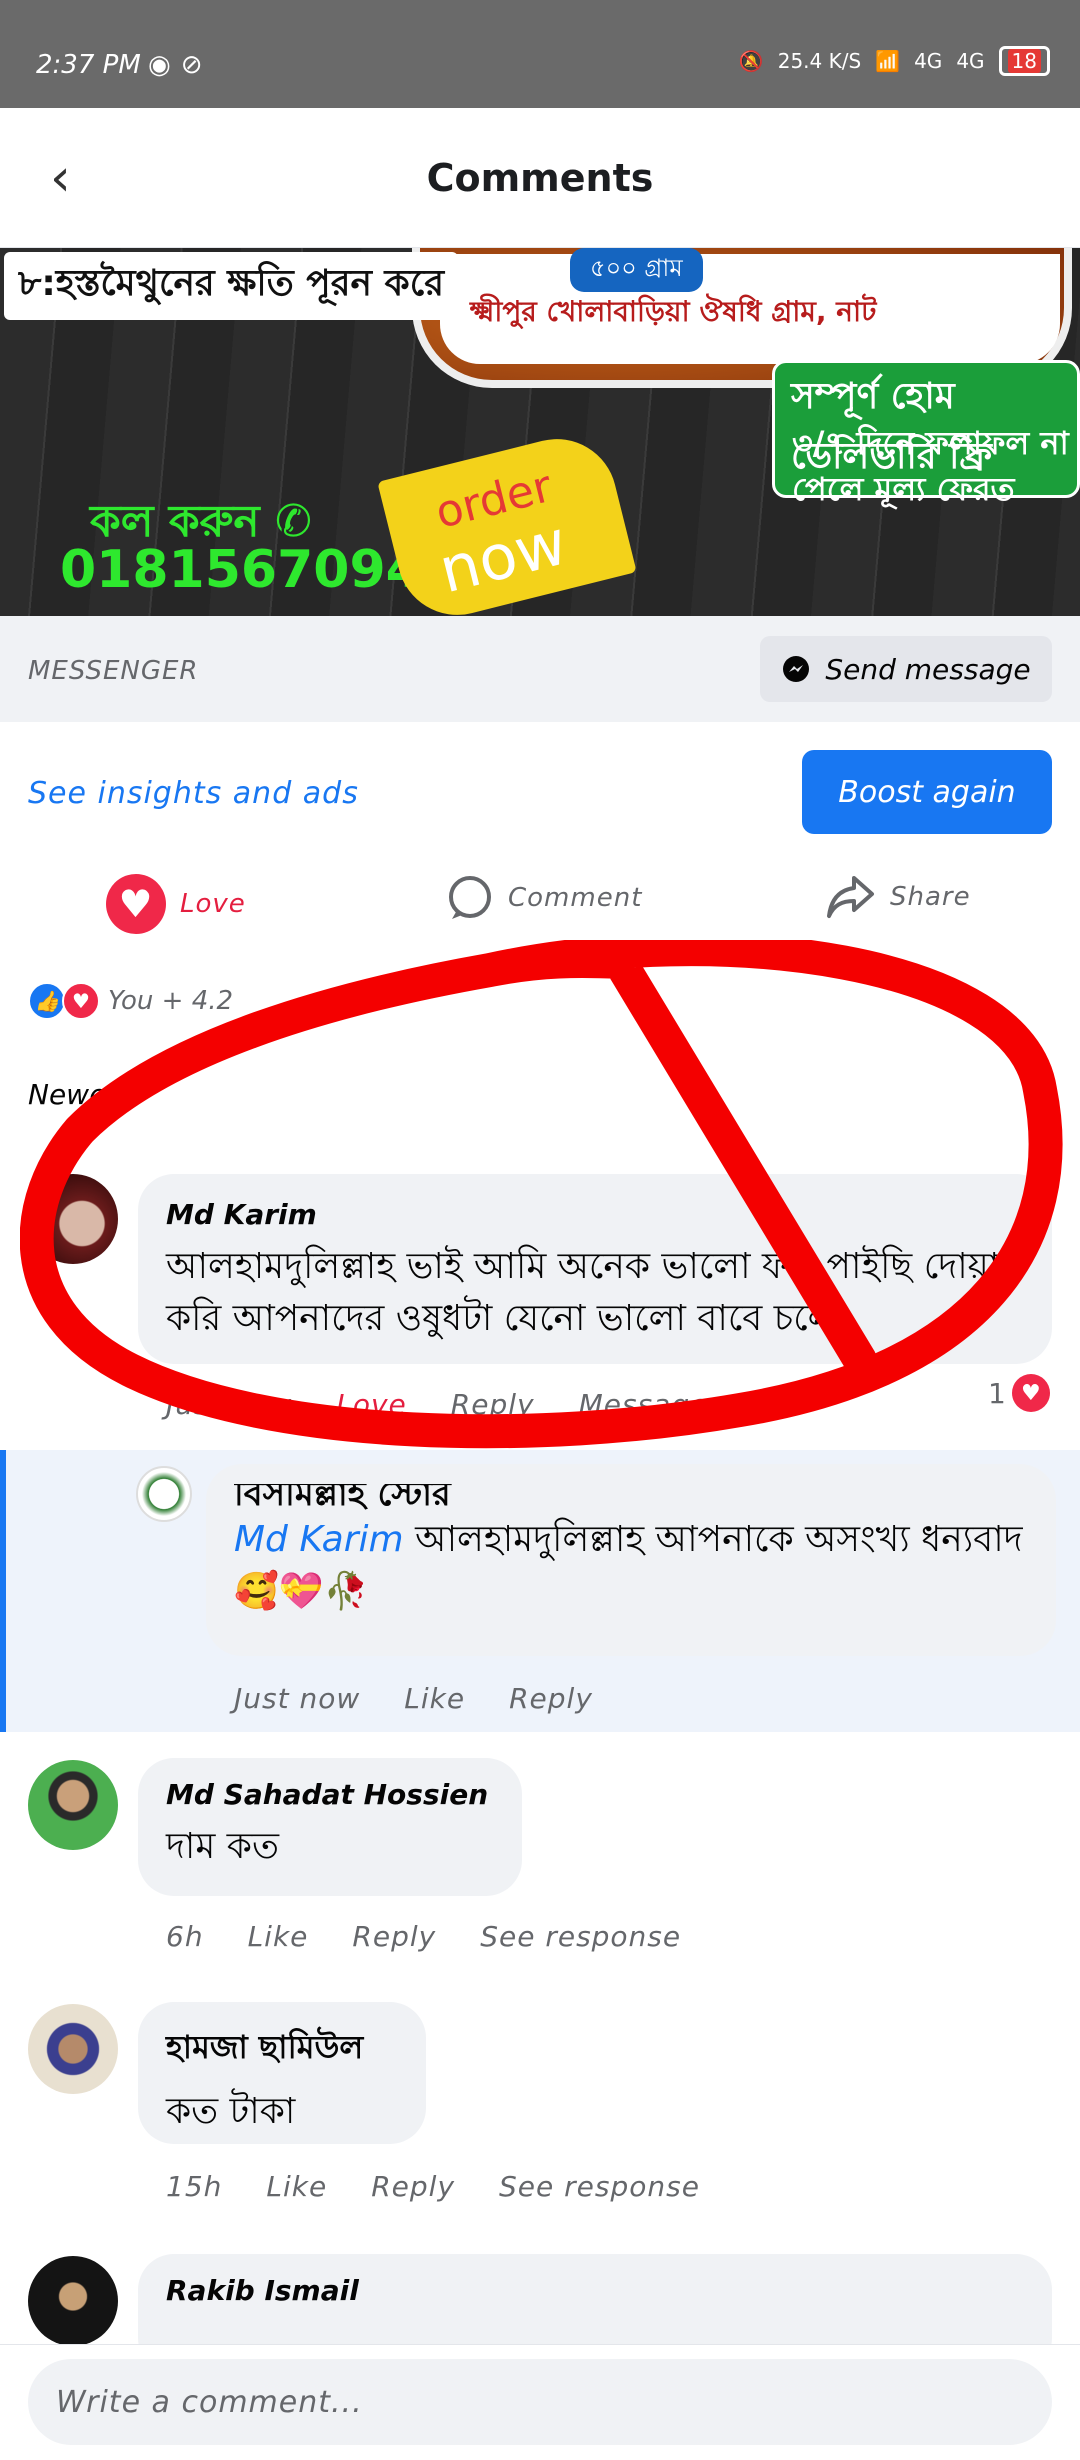  What do you see at coordinates (750, 309) in the screenshot?
I see `jar-label: ক্ষ্মীপুর খোলাবাড়িয়া ঔষধি গ্রাম, নাট` at bounding box center [750, 309].